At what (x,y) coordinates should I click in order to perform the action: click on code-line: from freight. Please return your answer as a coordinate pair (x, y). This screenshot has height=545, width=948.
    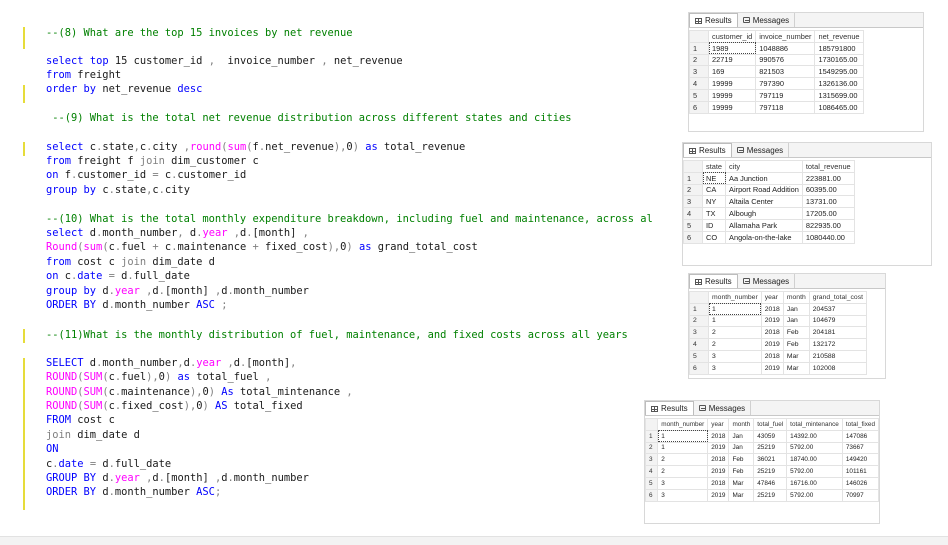
    Looking at the image, I should click on (83, 75).